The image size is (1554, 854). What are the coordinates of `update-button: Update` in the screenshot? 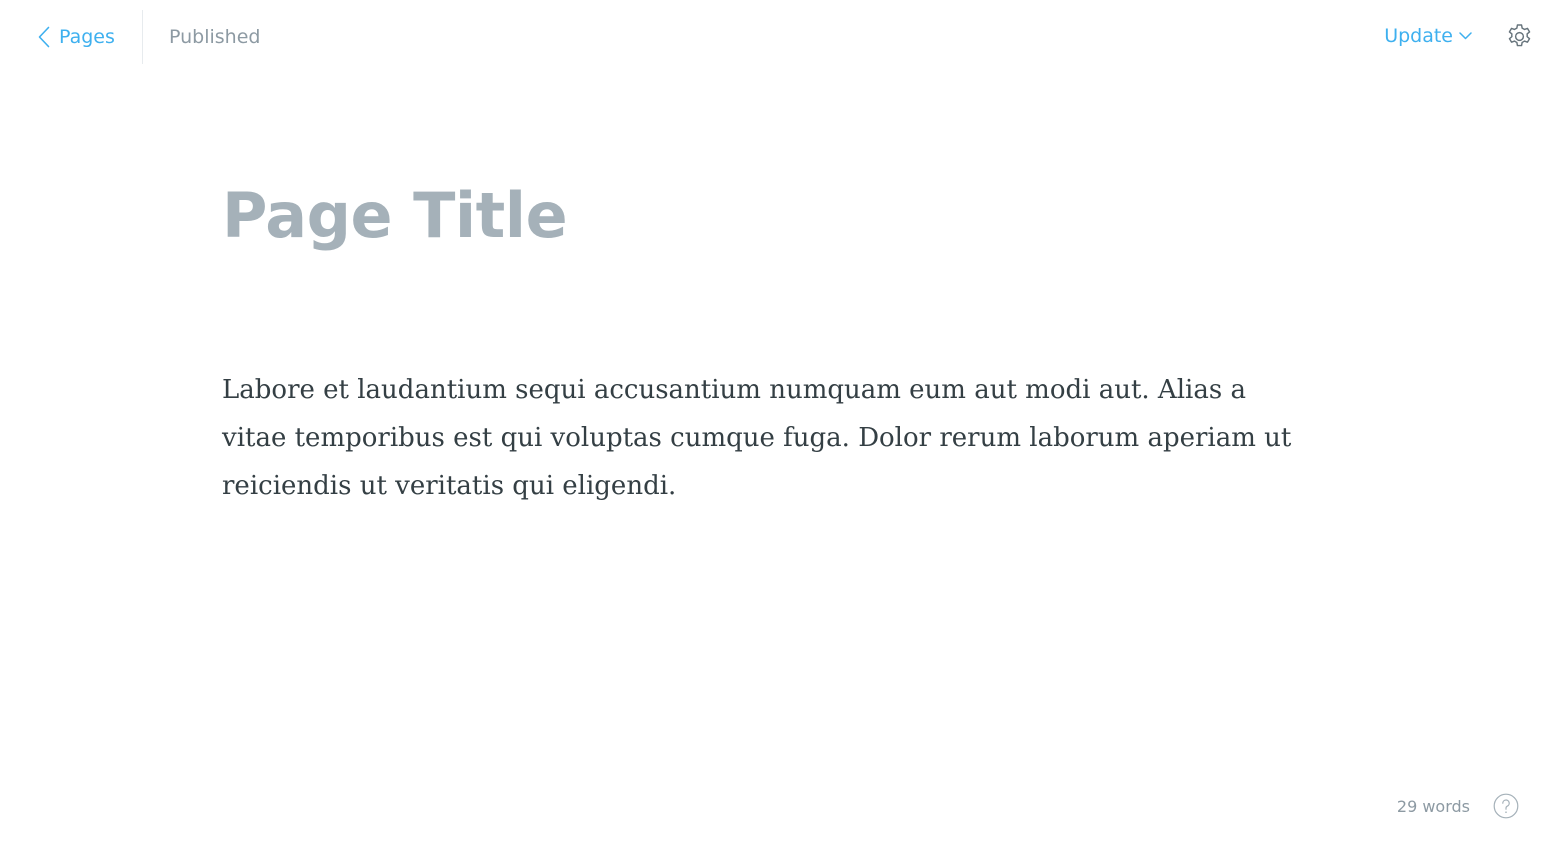 It's located at (1428, 36).